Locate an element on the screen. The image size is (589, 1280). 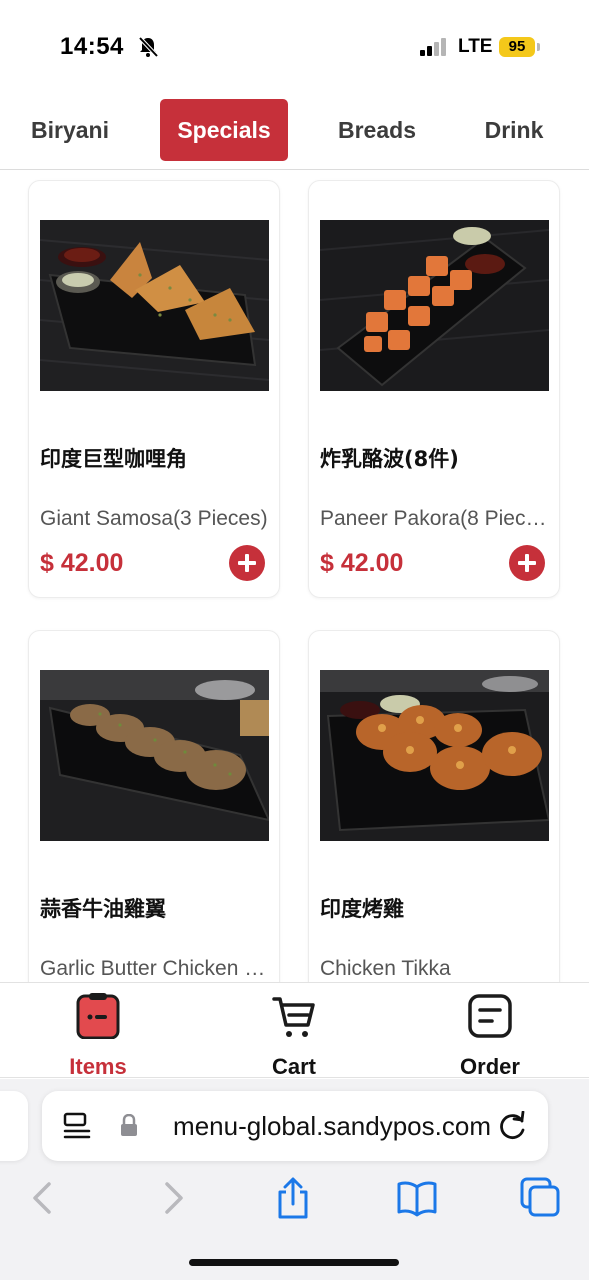
cellular-signal-icon is located at coordinates (433, 47).